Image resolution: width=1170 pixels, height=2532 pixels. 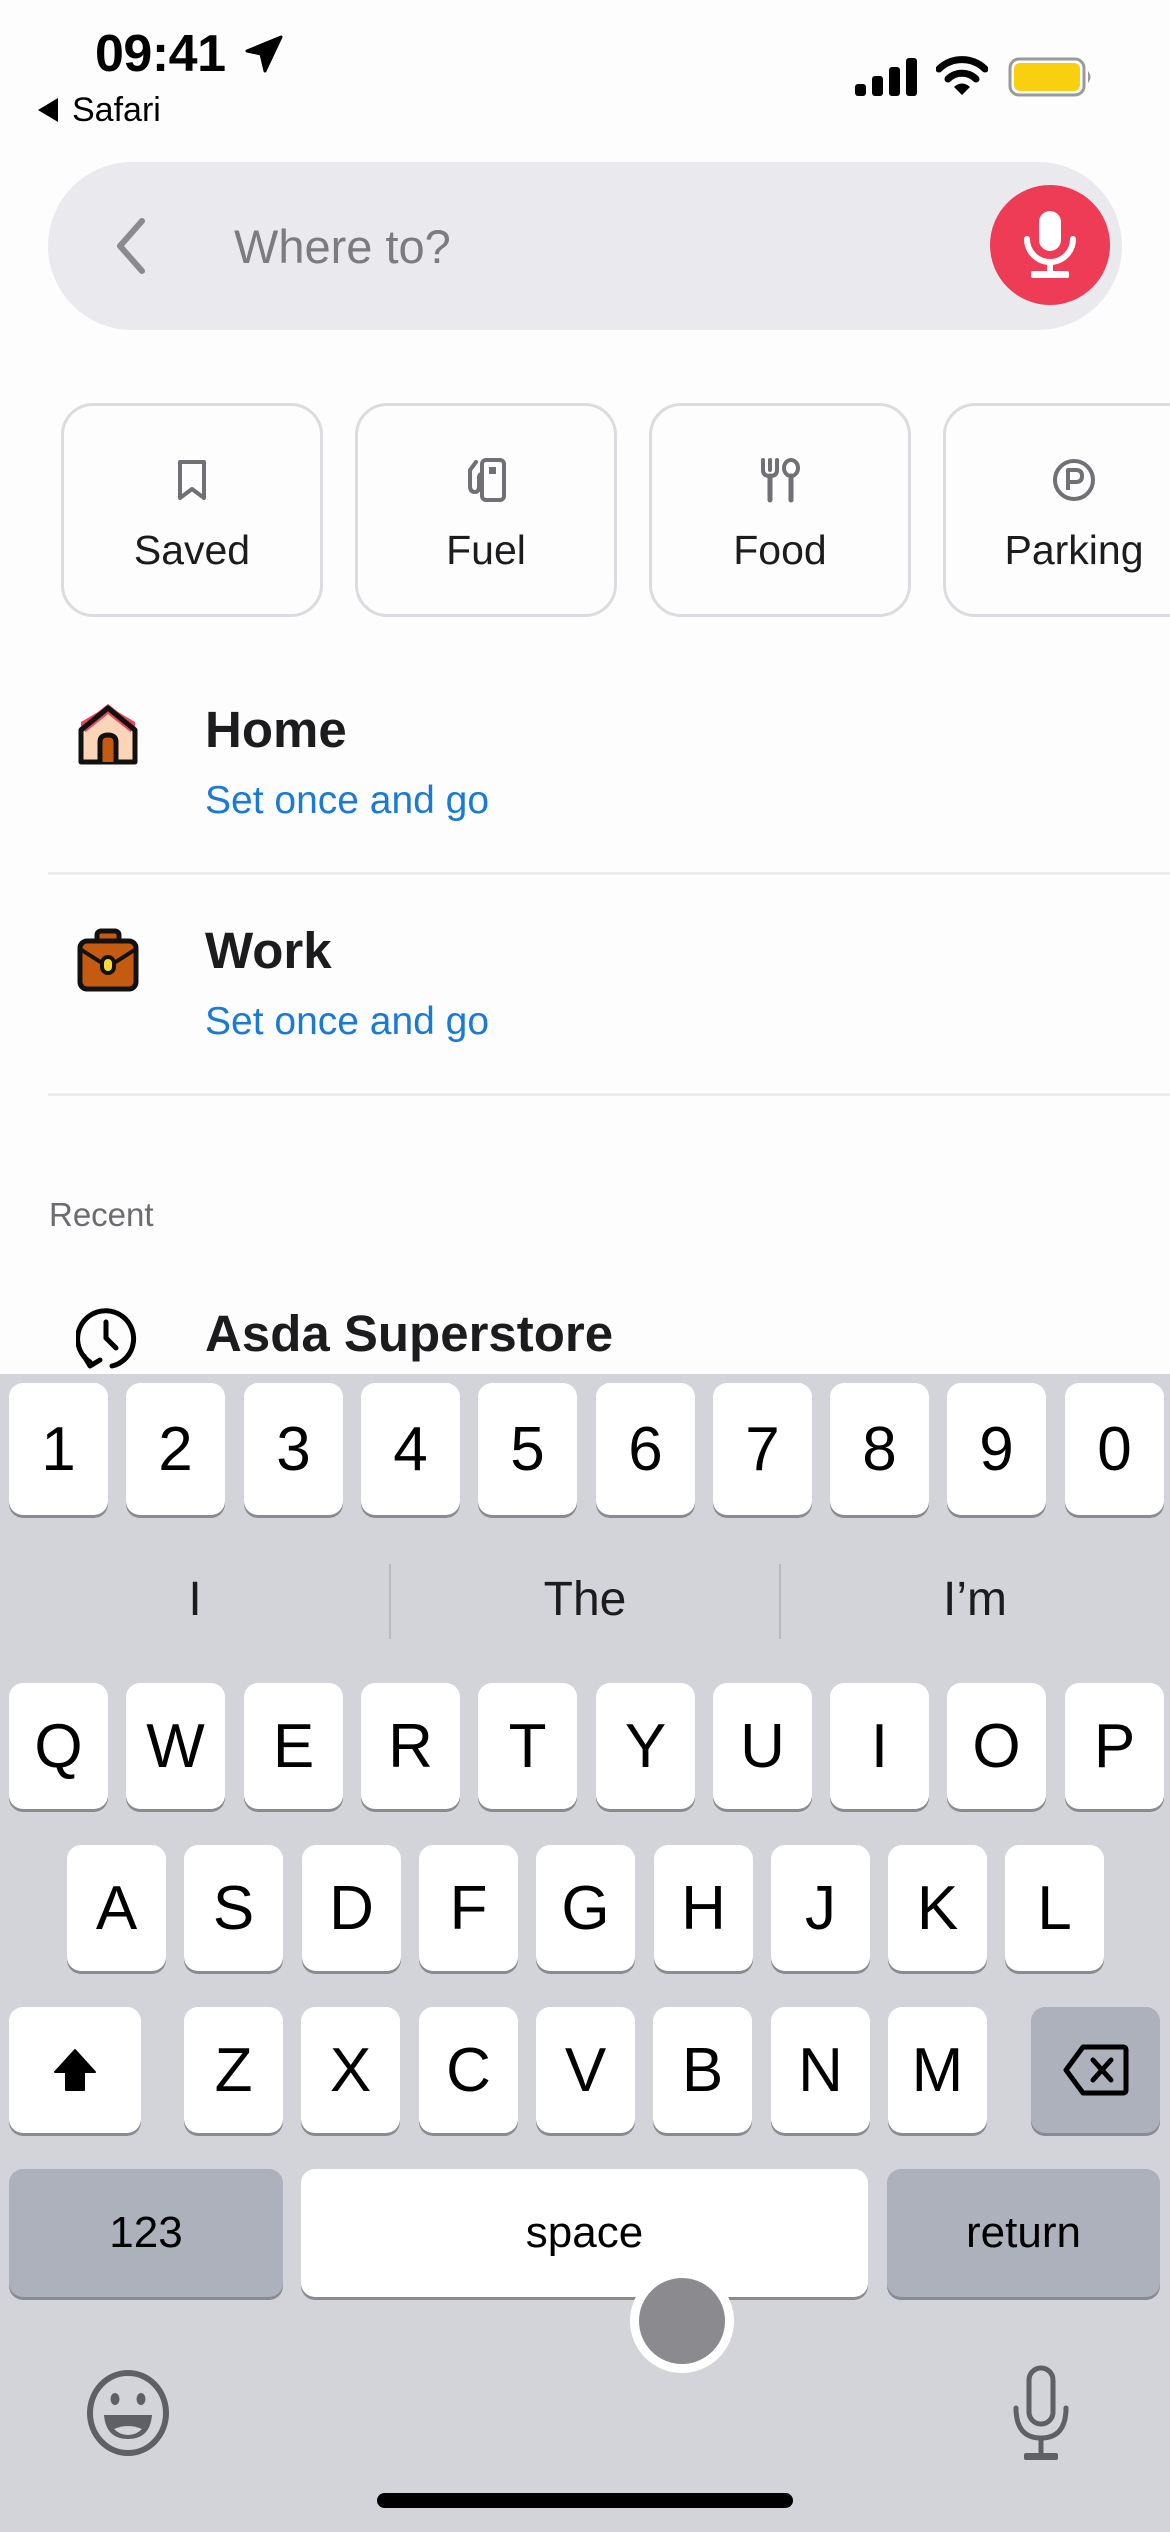 I want to click on search-input, so click(x=594, y=246).